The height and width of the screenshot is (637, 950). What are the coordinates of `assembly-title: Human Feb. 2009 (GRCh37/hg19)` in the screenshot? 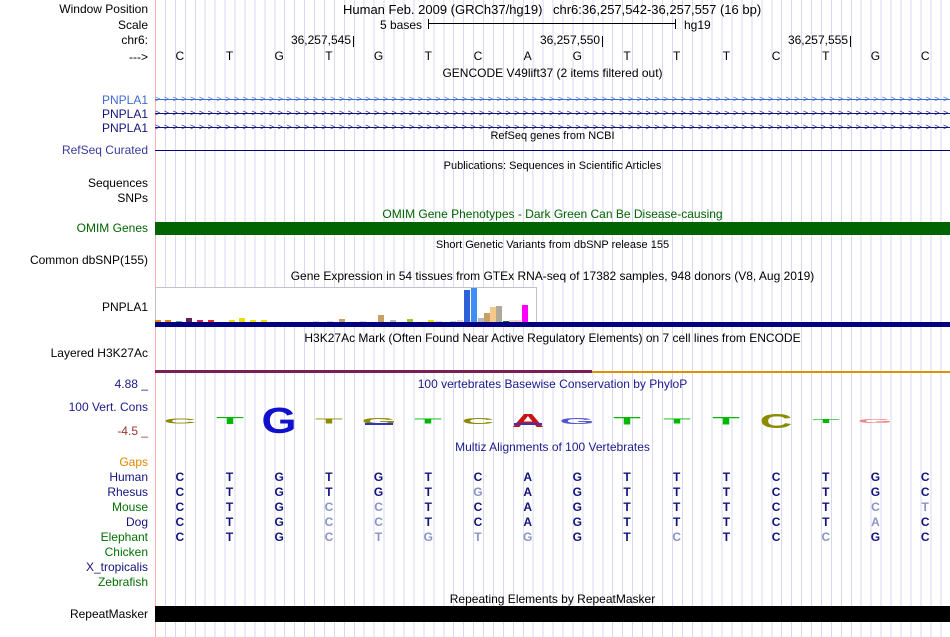 It's located at (443, 9).